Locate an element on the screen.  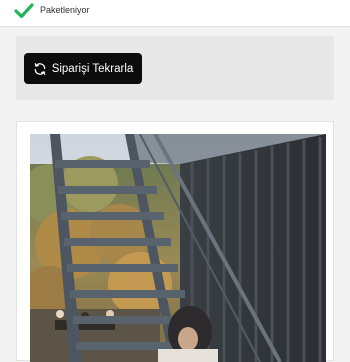
reorder-button: Siparişi Tekrarla is located at coordinates (83, 68).